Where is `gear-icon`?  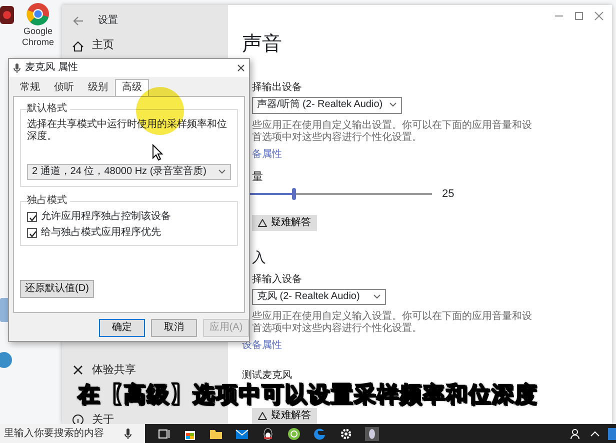 gear-icon is located at coordinates (346, 433).